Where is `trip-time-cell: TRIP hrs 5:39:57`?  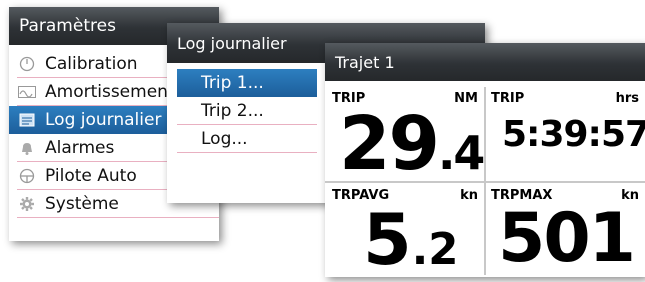
trip-time-cell: TRIP hrs 5:39:57 is located at coordinates (565, 131).